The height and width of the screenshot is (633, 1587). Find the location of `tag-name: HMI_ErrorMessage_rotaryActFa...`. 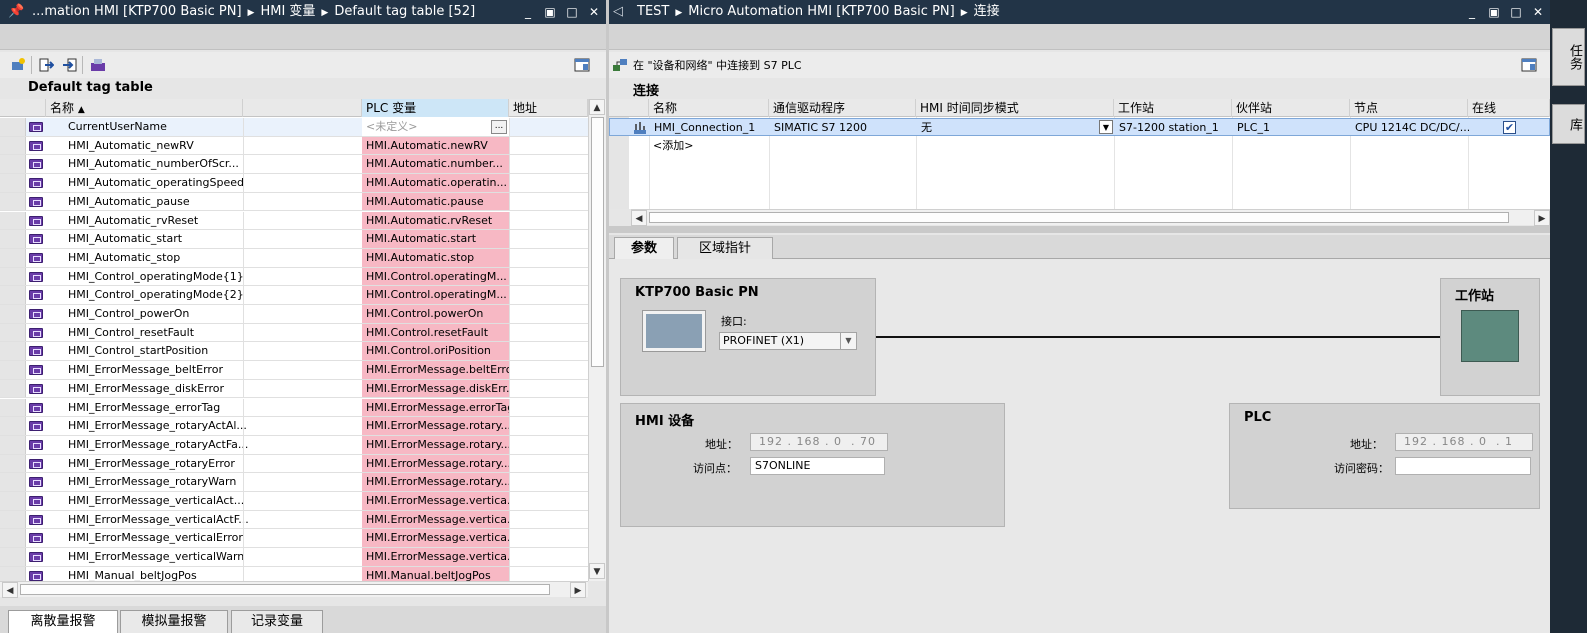

tag-name: HMI_ErrorMessage_rotaryActFa... is located at coordinates (158, 445).